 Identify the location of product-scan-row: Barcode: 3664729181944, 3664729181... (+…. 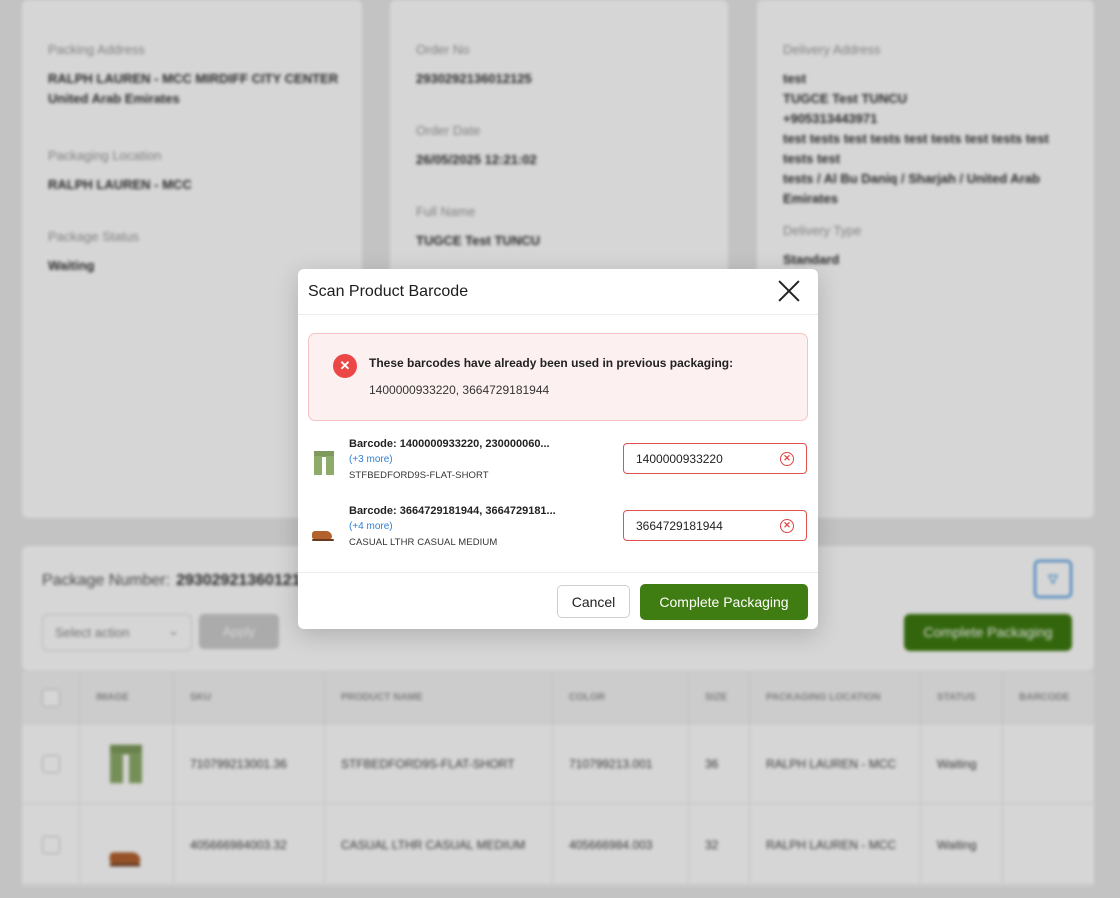
(558, 532).